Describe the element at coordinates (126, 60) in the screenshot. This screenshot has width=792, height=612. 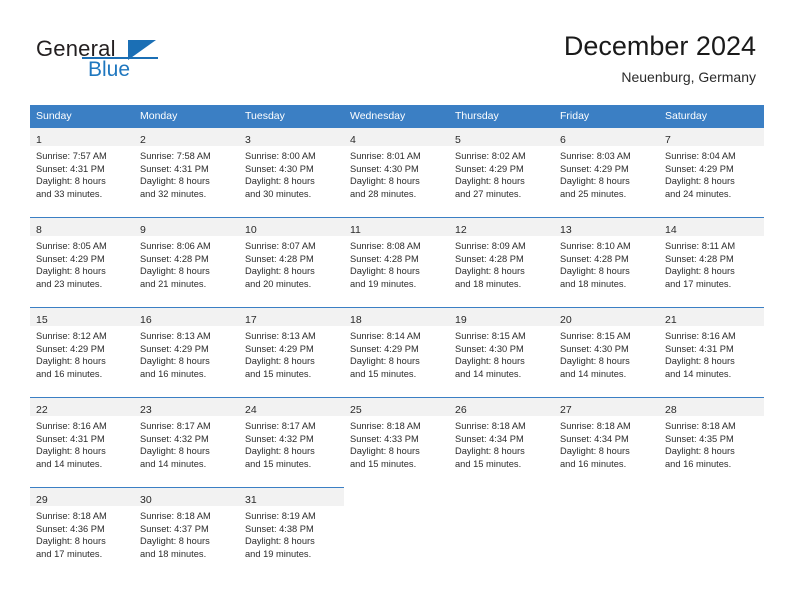
I see `general-blue-logo: General Blue` at that location.